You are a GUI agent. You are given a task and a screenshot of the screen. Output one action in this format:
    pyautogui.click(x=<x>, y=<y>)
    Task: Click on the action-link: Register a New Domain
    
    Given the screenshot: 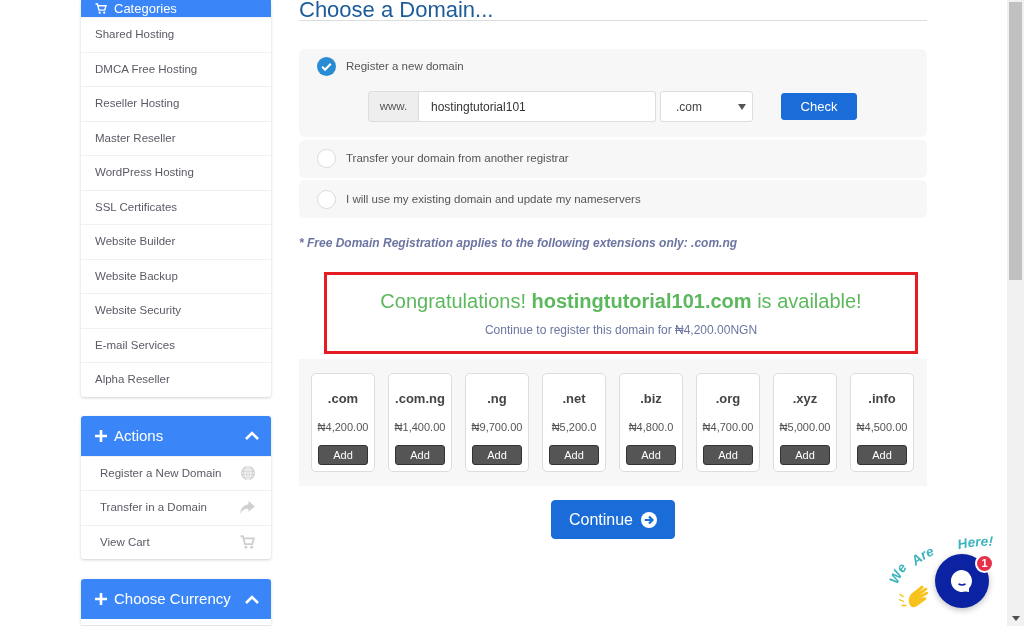 What is the action you would take?
    pyautogui.click(x=176, y=472)
    